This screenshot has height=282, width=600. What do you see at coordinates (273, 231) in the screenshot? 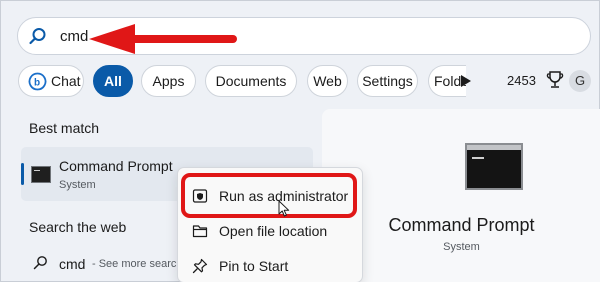
I see `menu-item-label: Open file location` at bounding box center [273, 231].